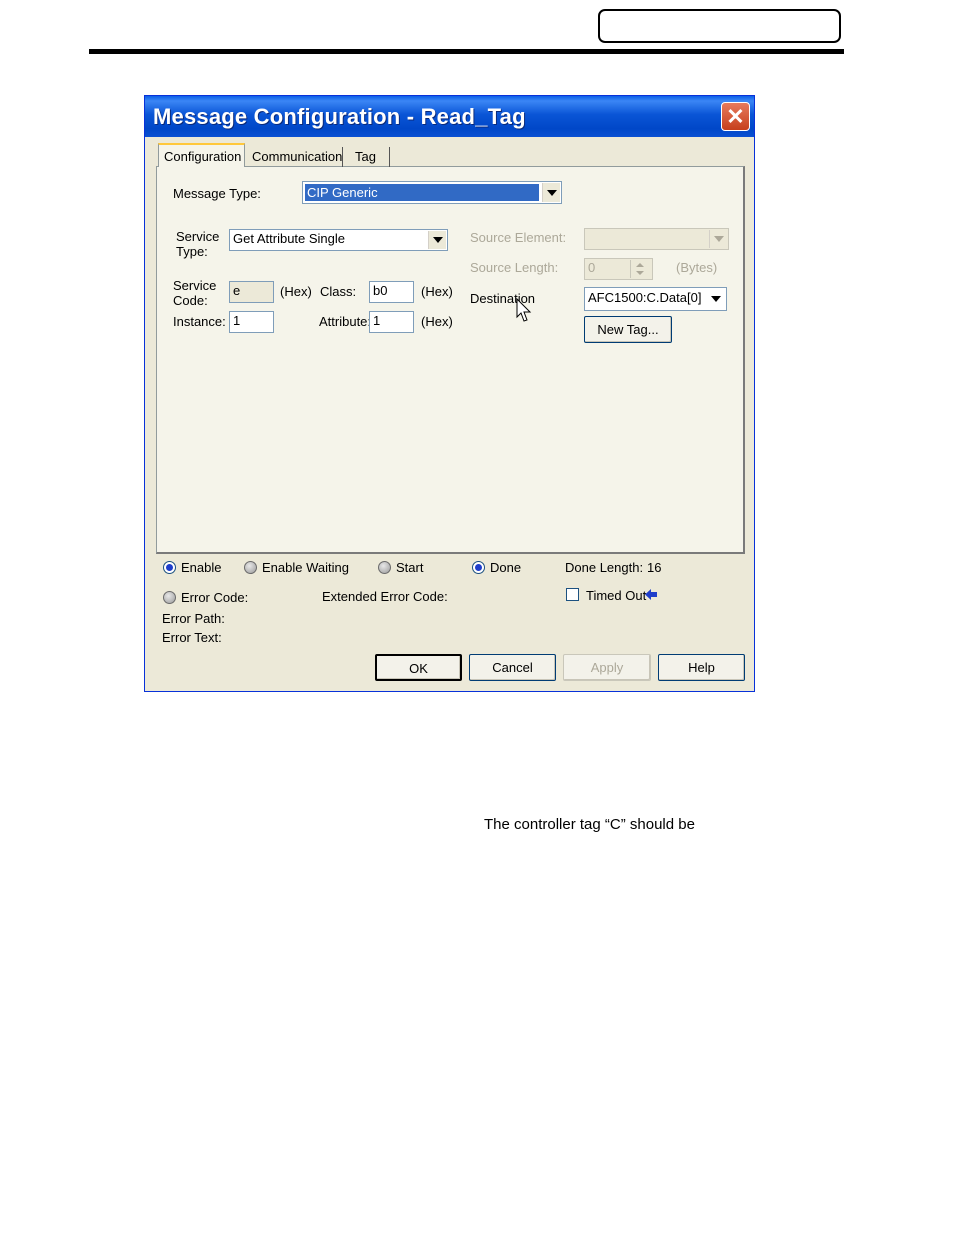  I want to click on extended-error-code-label: Extended Error Code:, so click(385, 596).